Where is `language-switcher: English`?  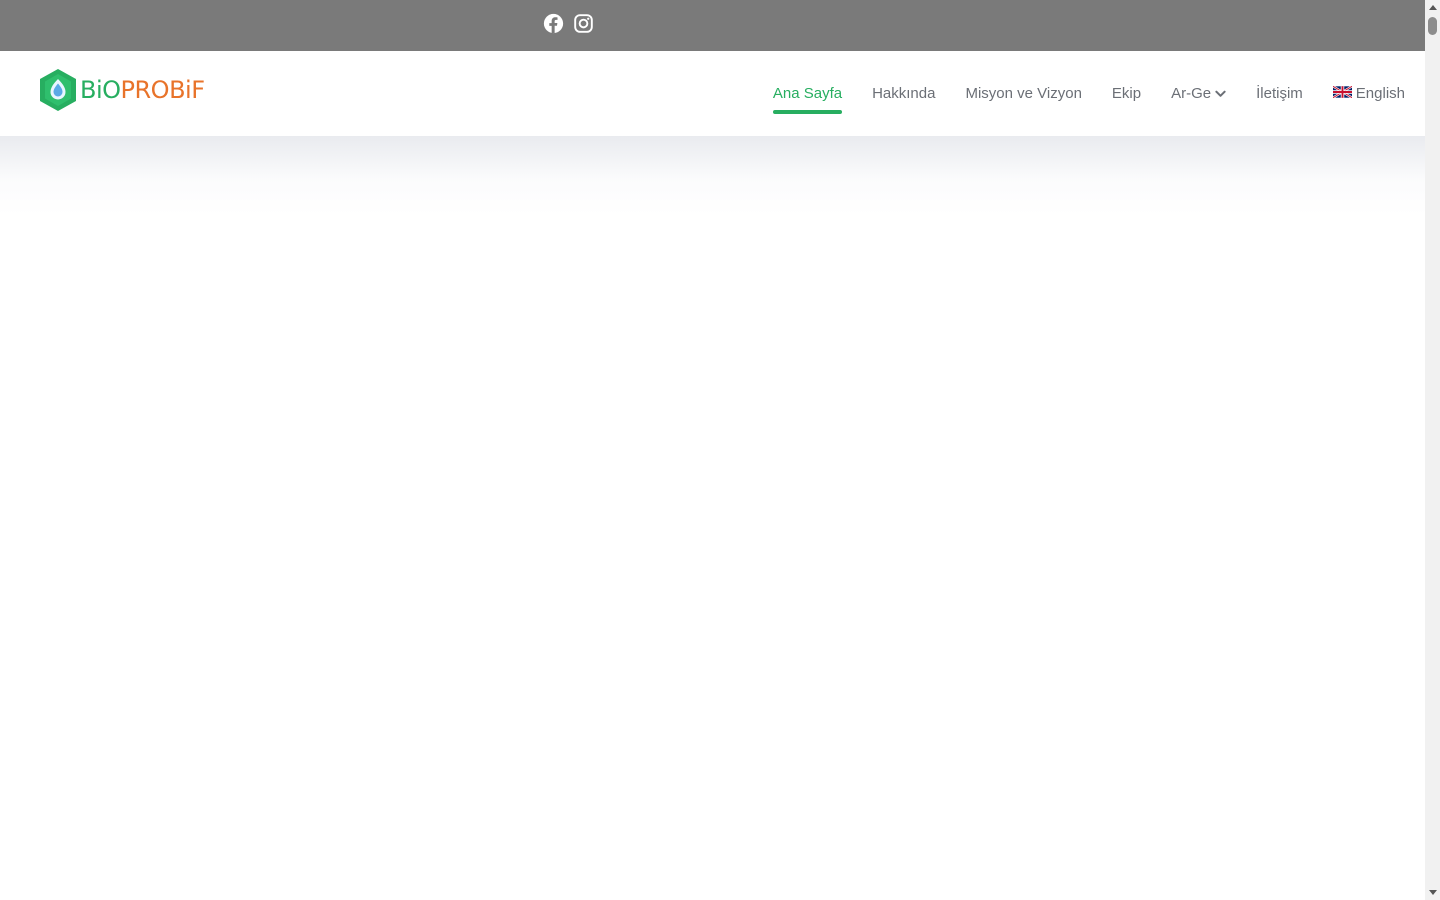
language-switcher: English is located at coordinates (1368, 93).